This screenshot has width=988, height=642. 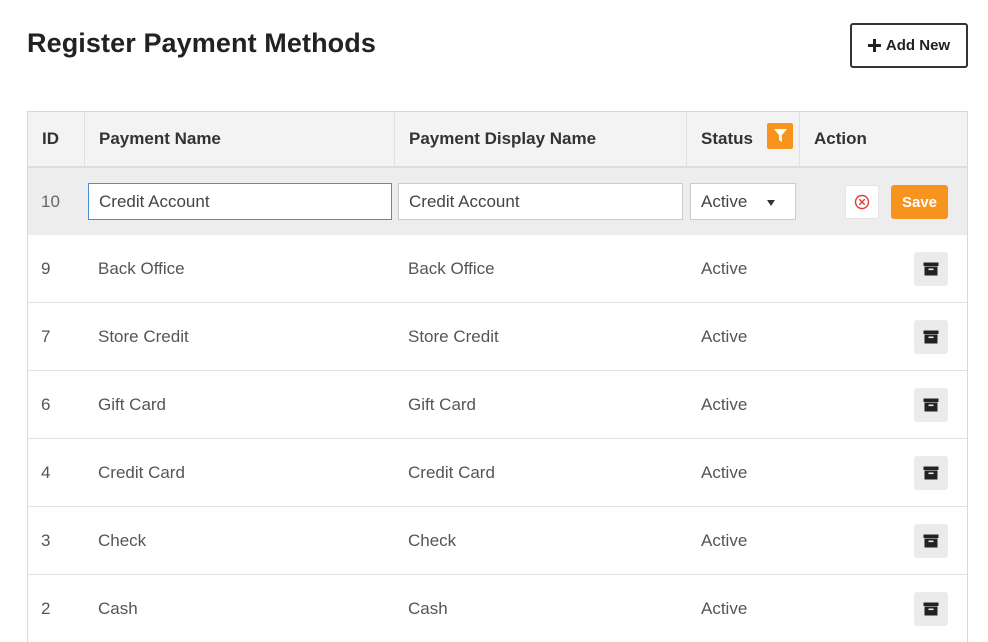 I want to click on row-payment-display-name: Back Office, so click(x=451, y=268).